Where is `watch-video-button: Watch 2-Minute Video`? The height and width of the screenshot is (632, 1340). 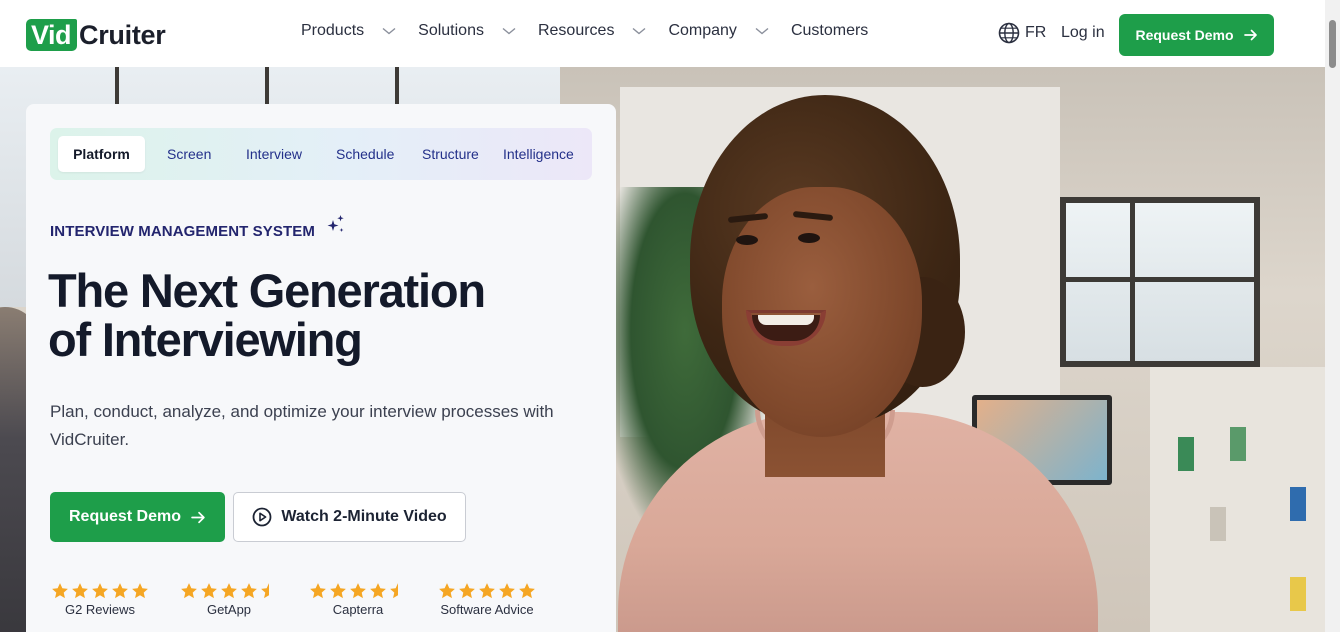
watch-video-button: Watch 2-Minute Video is located at coordinates (349, 517).